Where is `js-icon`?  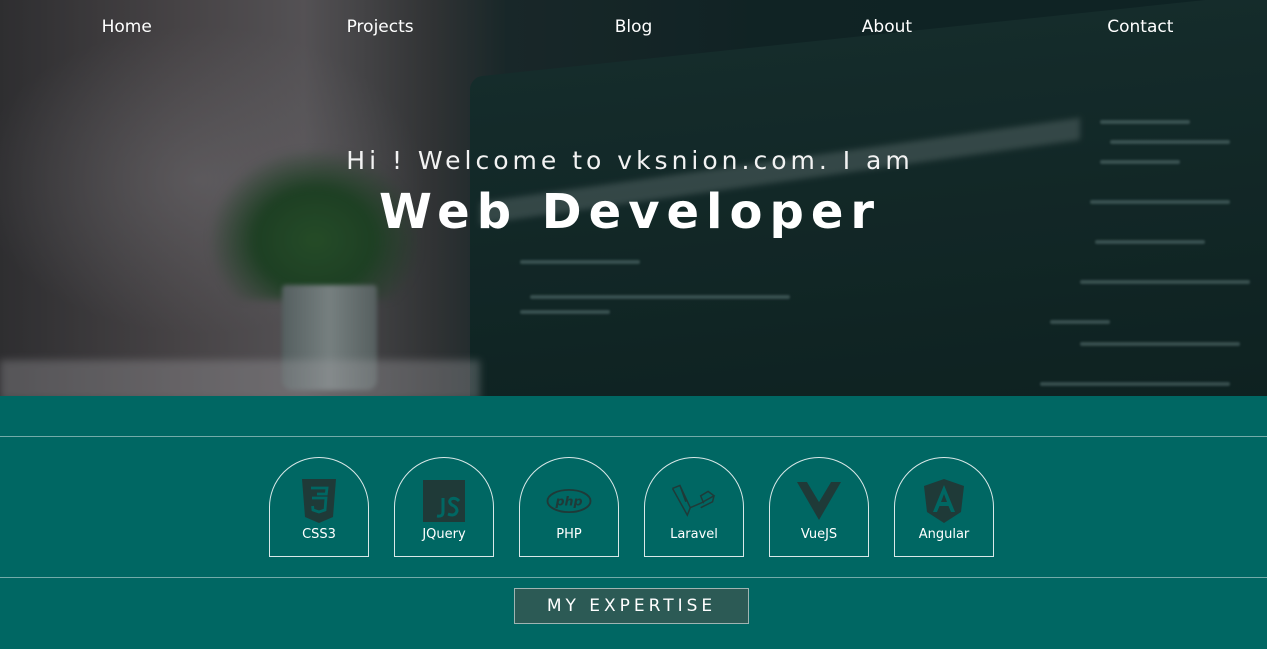 js-icon is located at coordinates (444, 501).